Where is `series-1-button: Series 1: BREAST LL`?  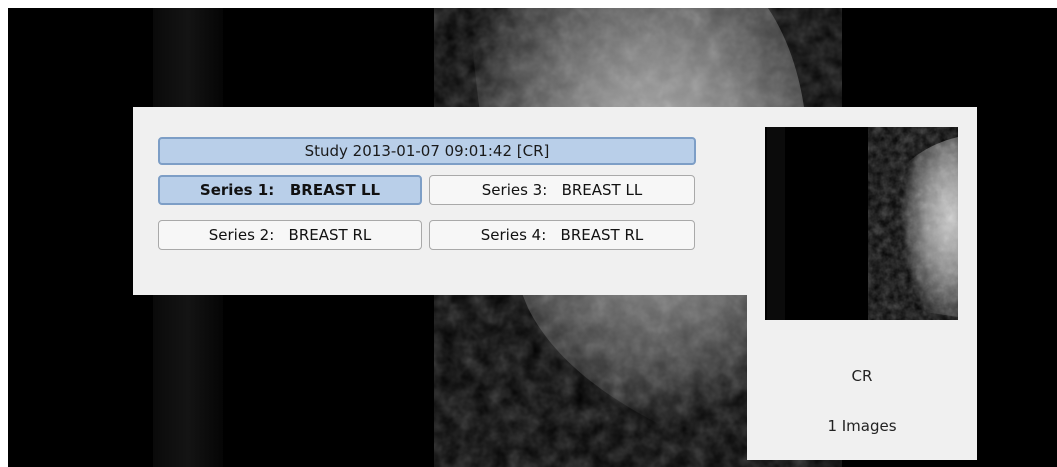 series-1-button: Series 1: BREAST LL is located at coordinates (290, 190).